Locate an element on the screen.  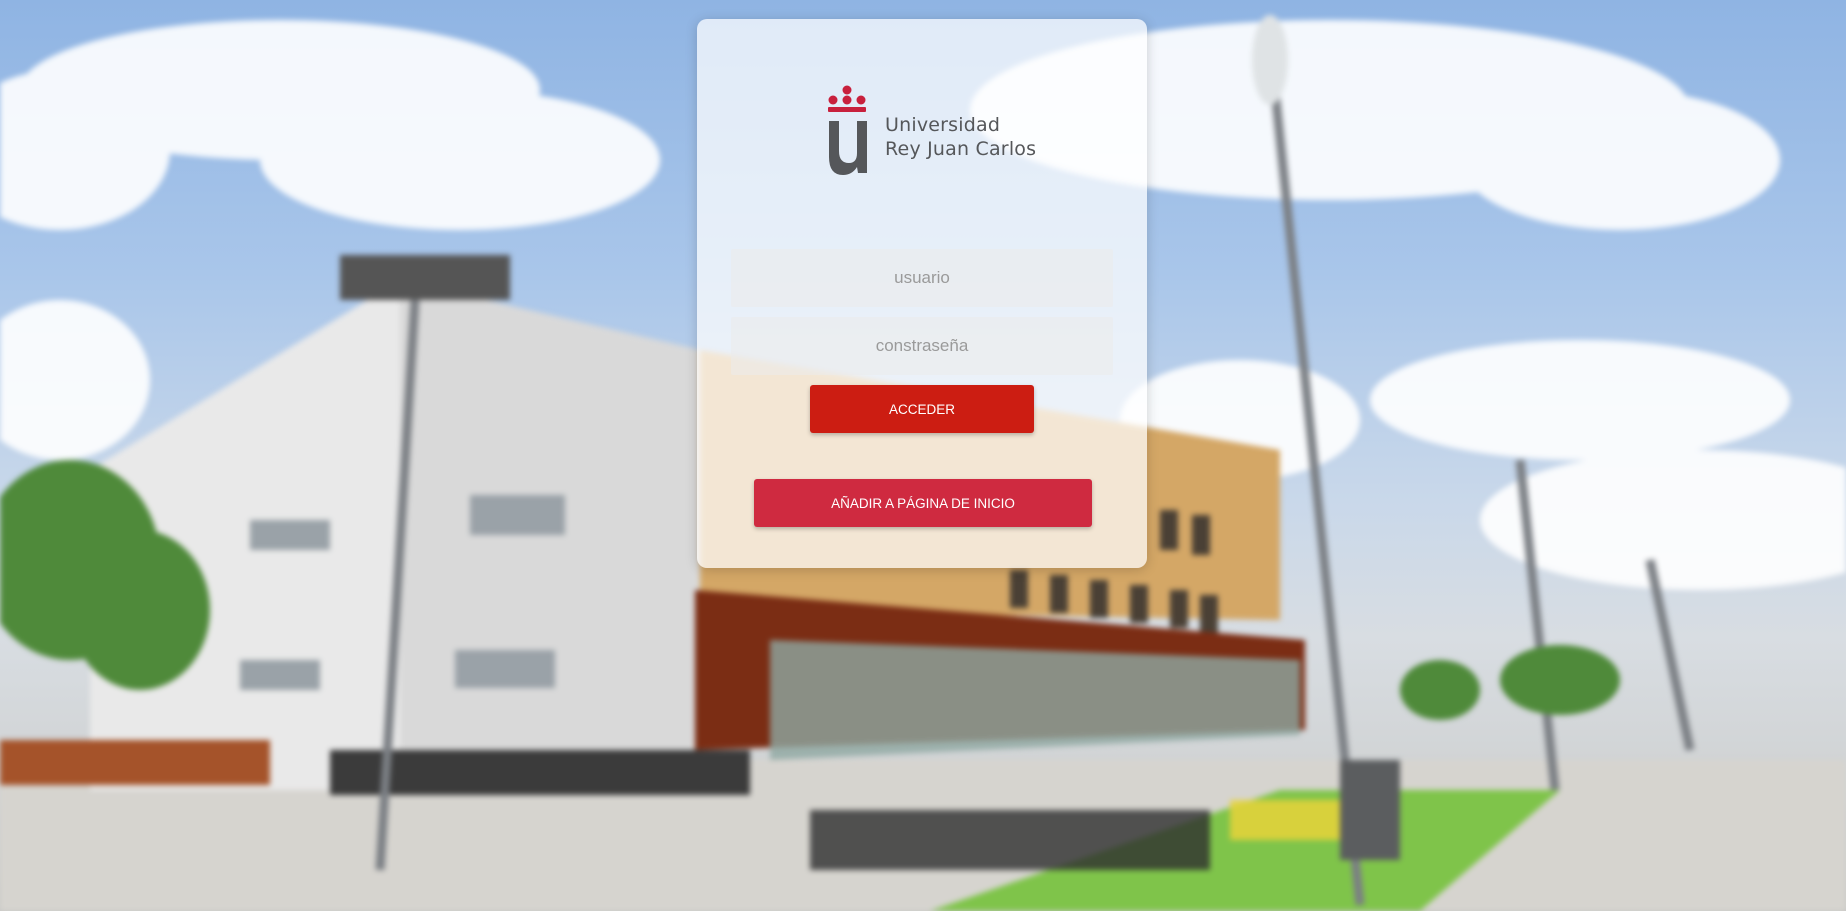
university-name: Universidad Rey Juan Carlos is located at coordinates (960, 137).